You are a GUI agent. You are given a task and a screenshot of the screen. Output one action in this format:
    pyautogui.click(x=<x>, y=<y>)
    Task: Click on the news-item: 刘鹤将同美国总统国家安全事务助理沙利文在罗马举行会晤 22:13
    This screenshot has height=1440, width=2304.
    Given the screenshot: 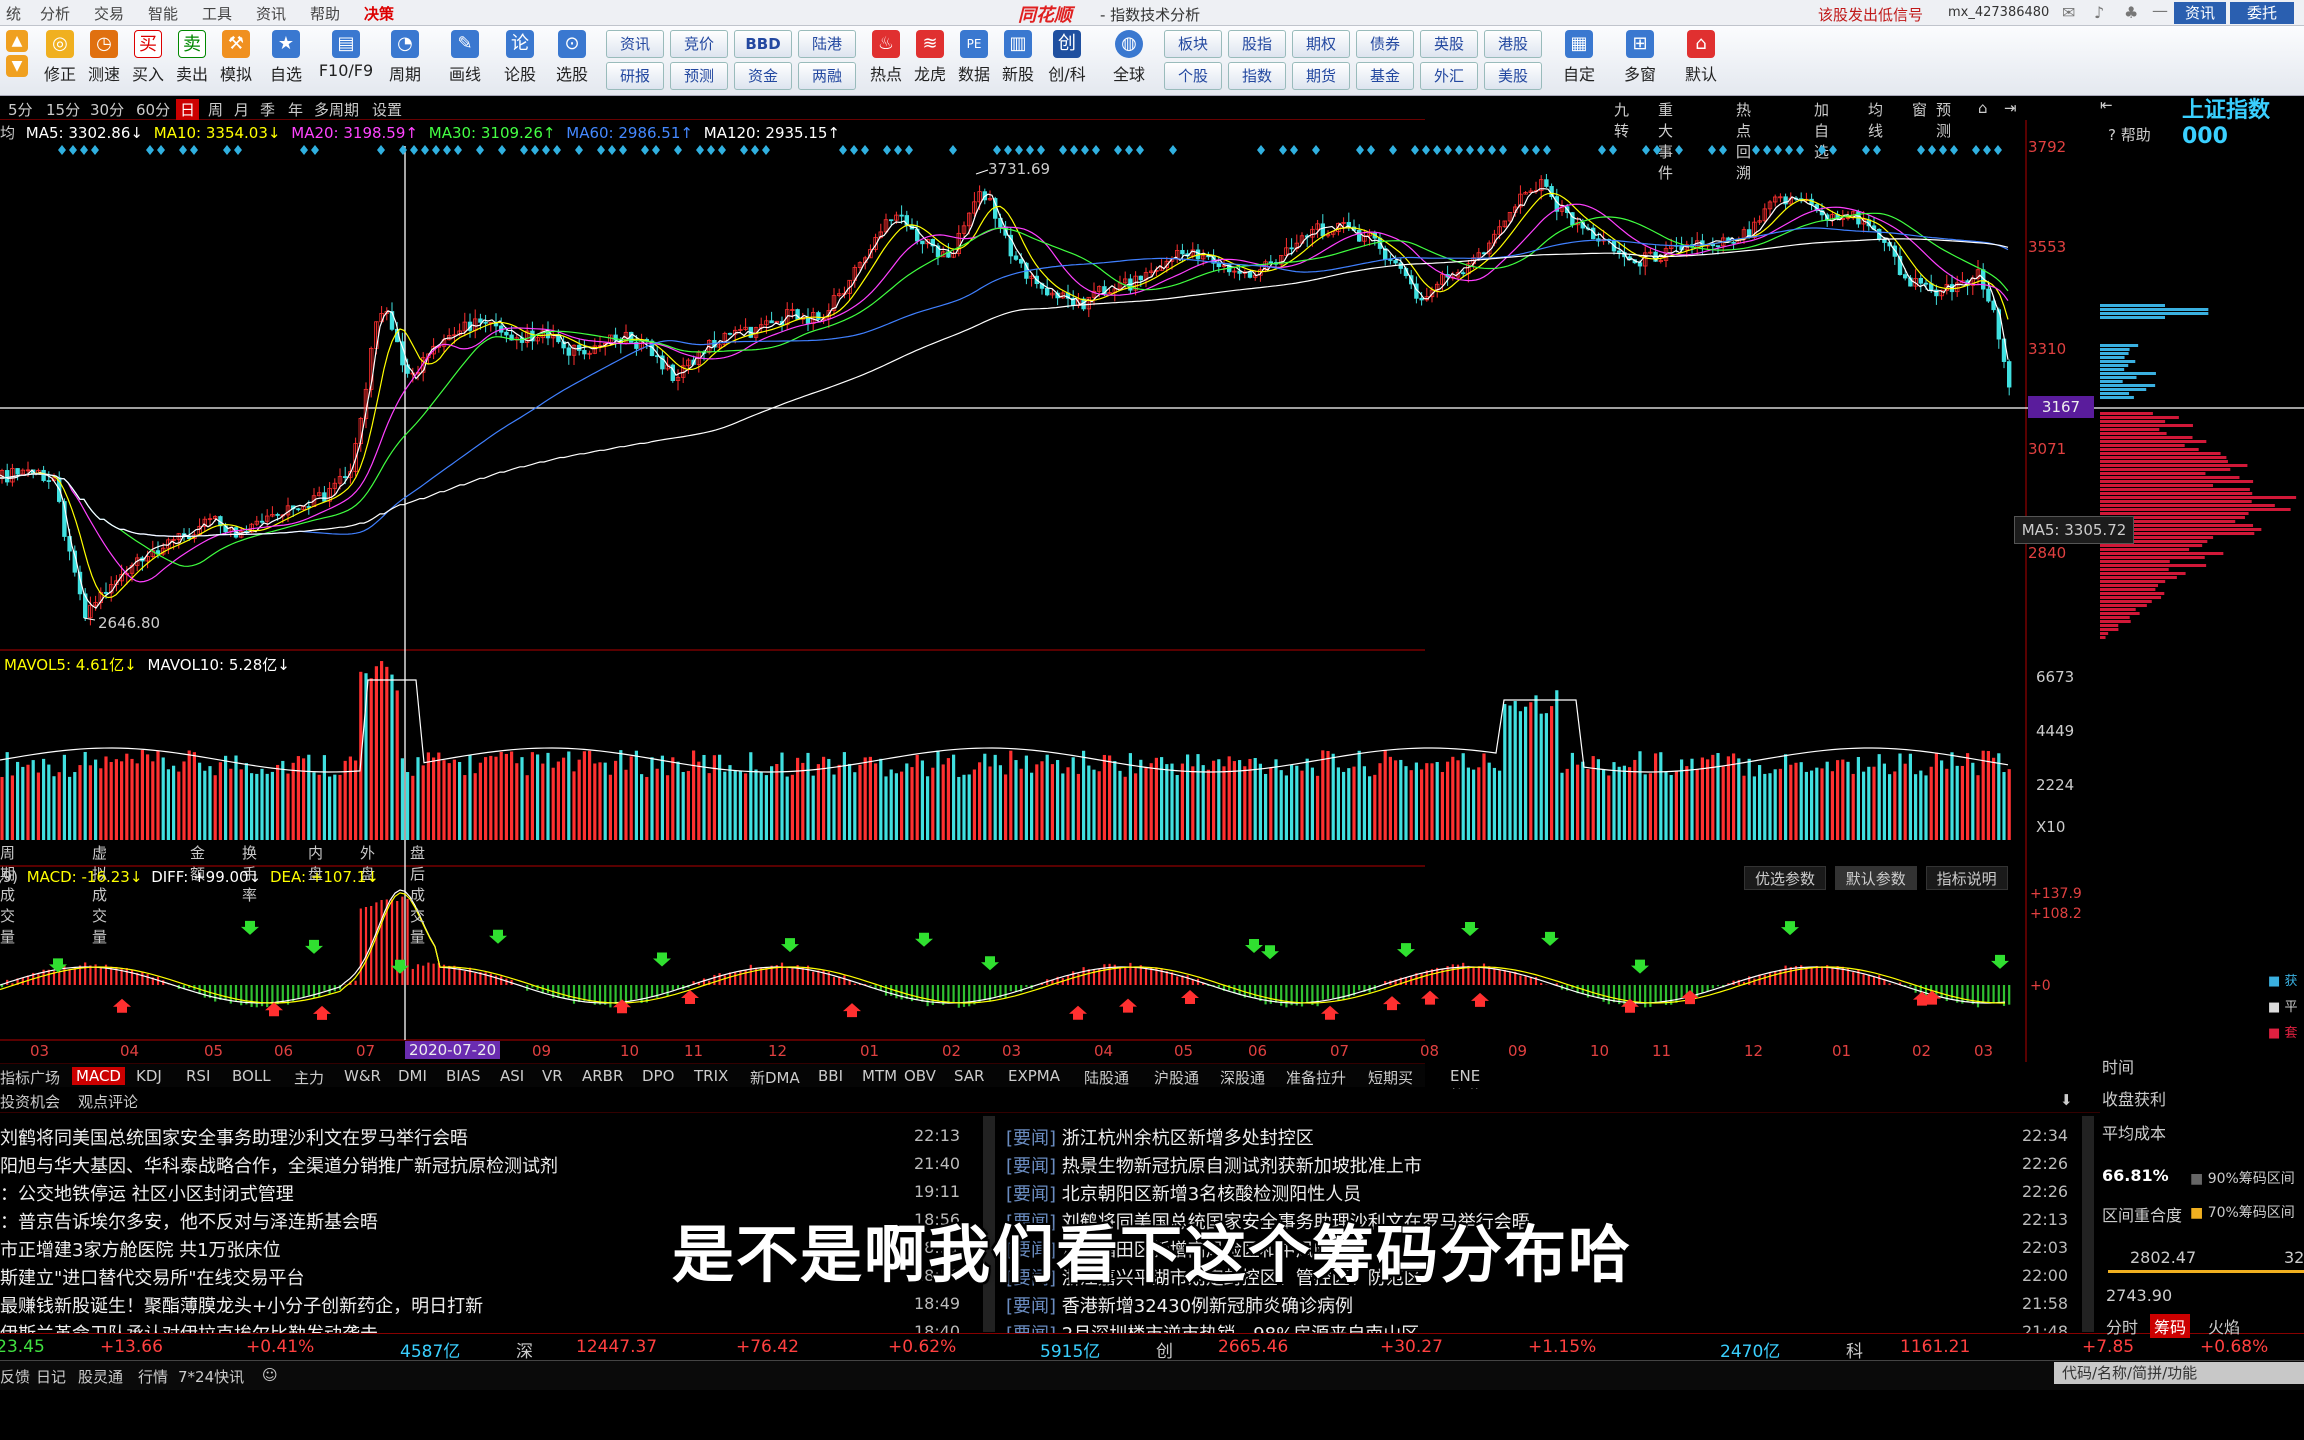 What is the action you would take?
    pyautogui.click(x=490, y=1137)
    